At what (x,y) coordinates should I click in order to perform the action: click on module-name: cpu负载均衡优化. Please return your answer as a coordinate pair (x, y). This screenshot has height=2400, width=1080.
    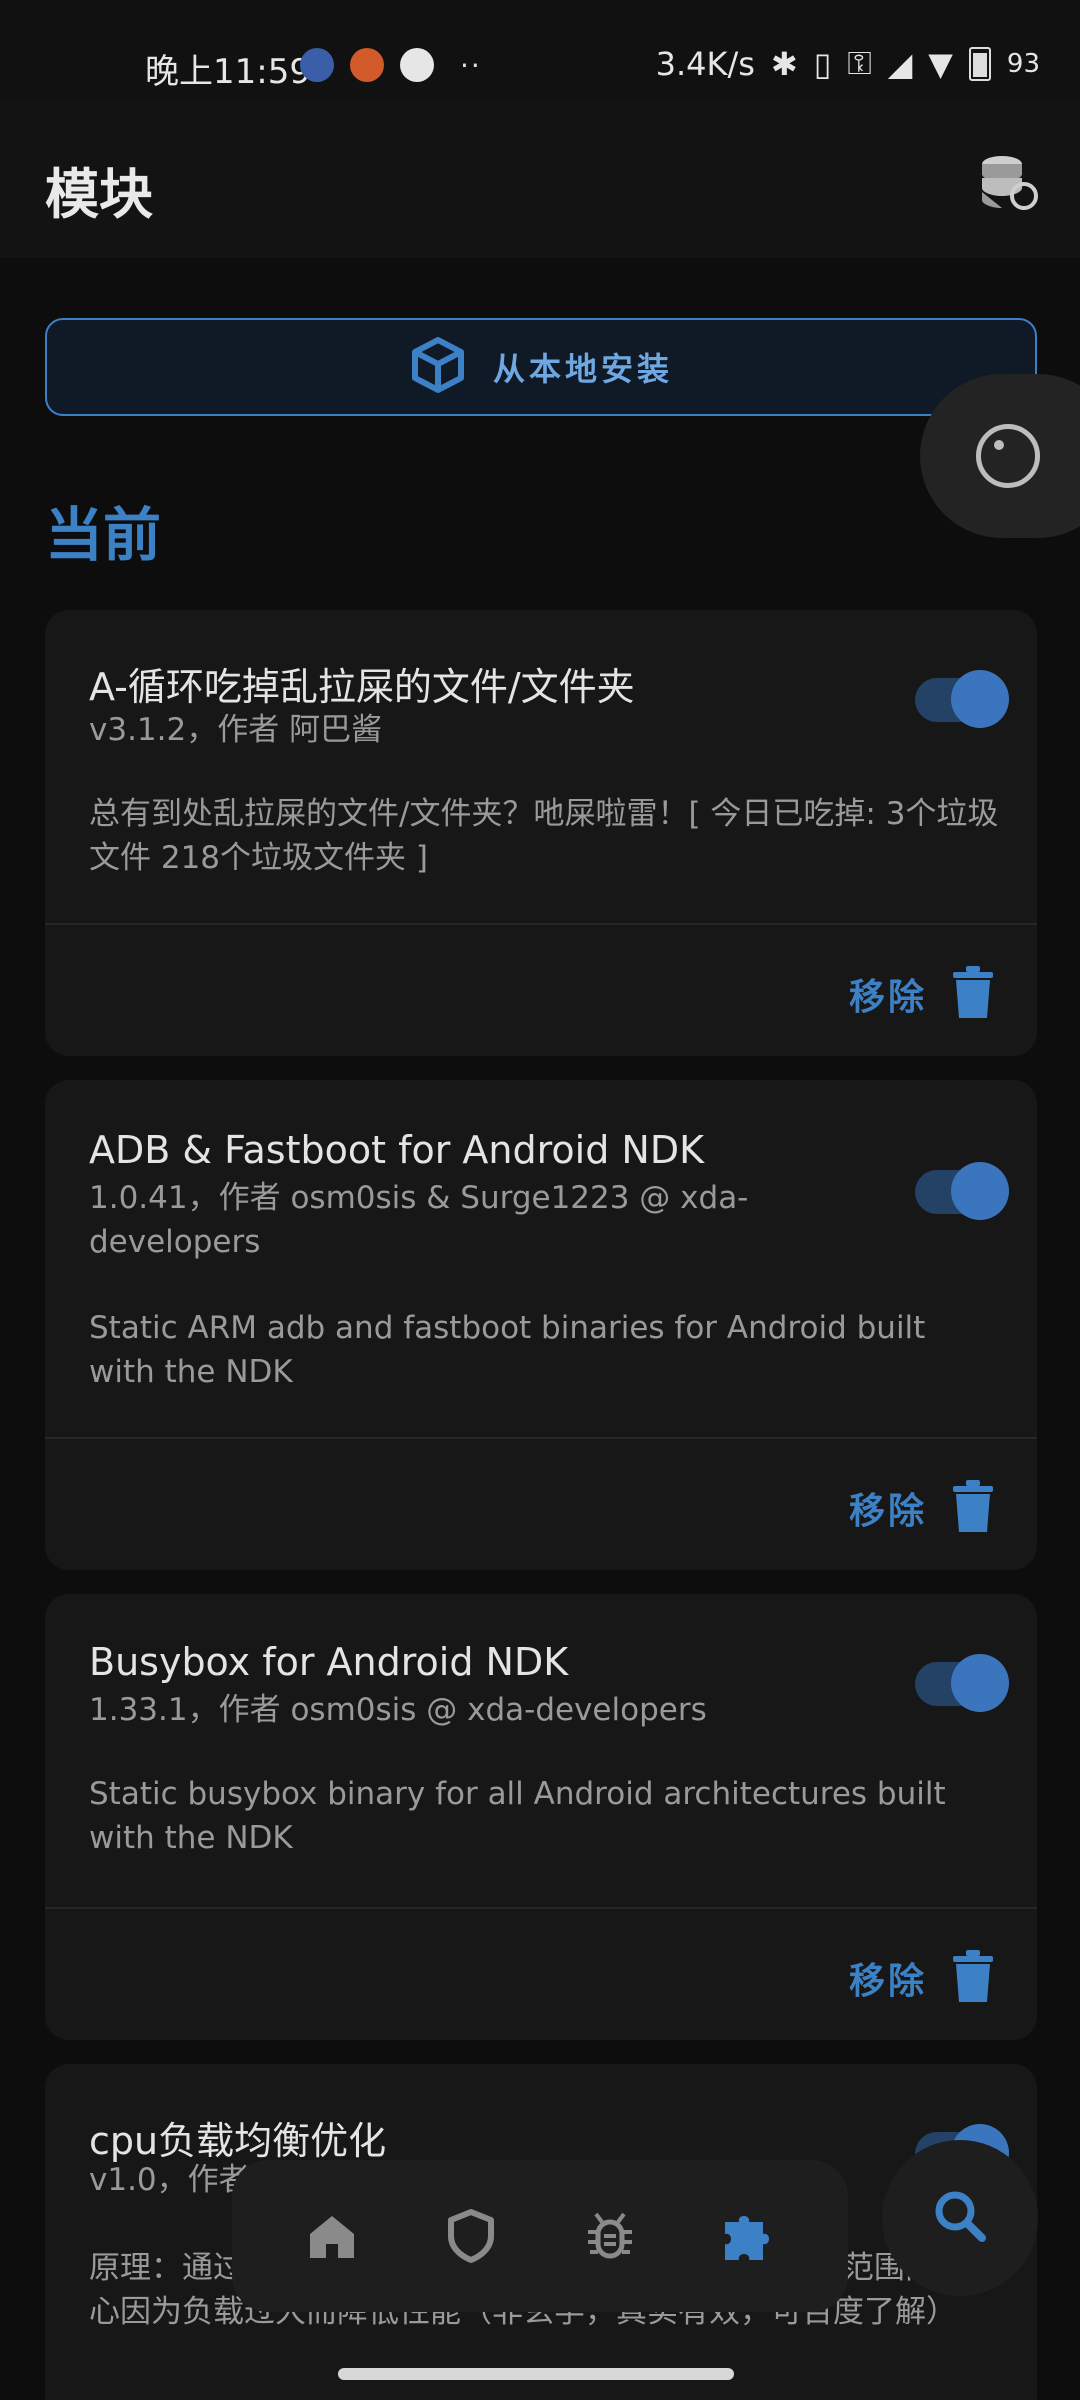
    Looking at the image, I should click on (238, 2141).